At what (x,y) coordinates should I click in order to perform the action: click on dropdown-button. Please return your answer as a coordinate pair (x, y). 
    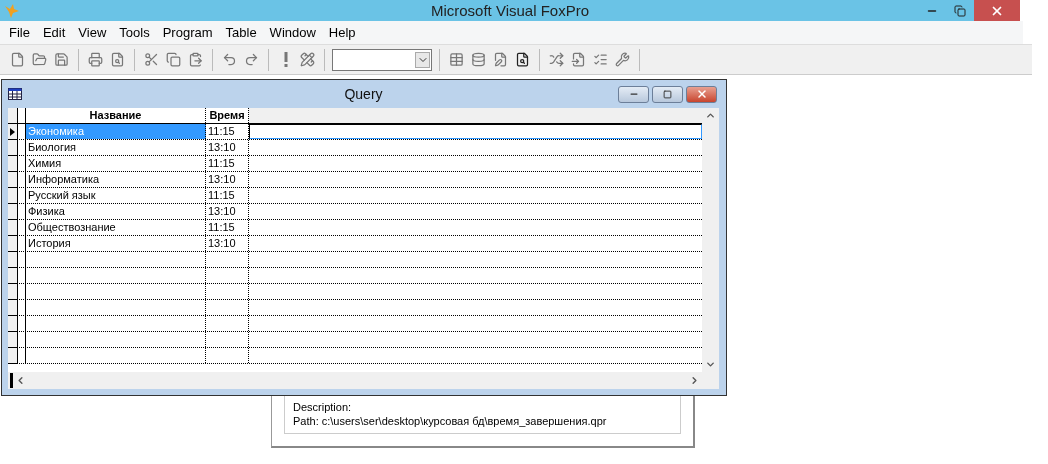
    Looking at the image, I should click on (422, 59).